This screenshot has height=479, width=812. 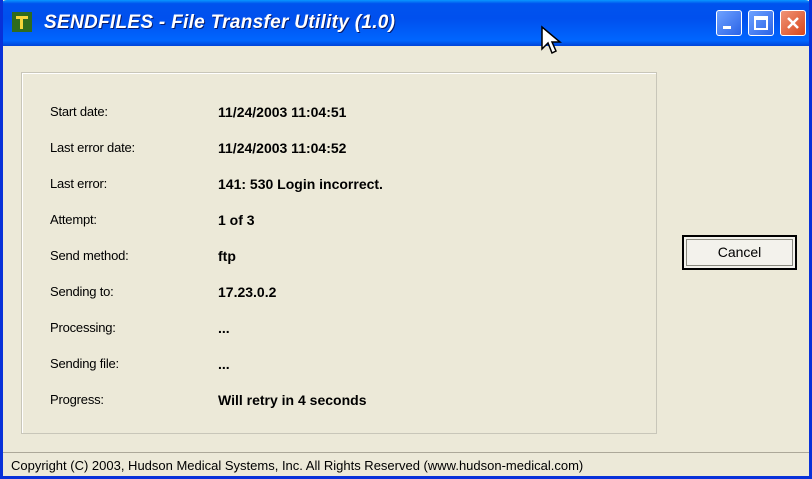 What do you see at coordinates (79, 111) in the screenshot?
I see `start-date-label: Start date:` at bounding box center [79, 111].